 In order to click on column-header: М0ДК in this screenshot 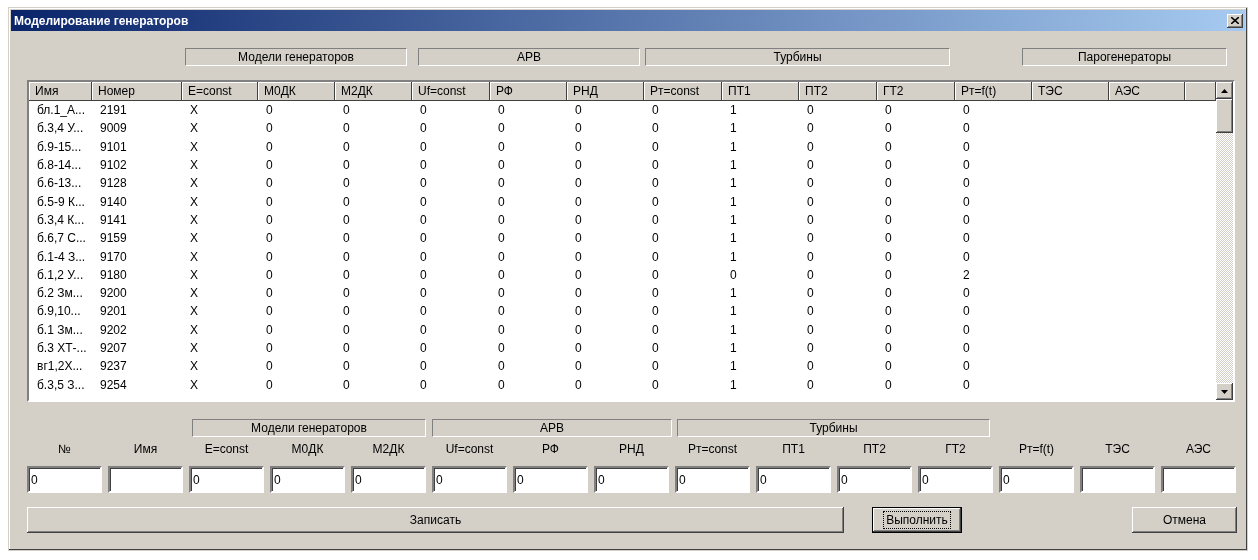, I will do `click(296, 91)`.